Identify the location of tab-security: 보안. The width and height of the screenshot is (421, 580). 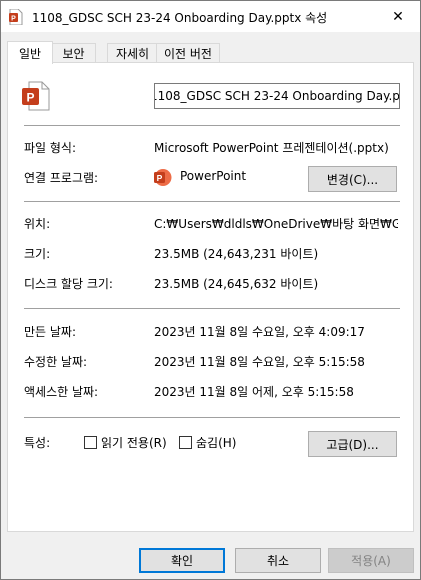
(73, 53).